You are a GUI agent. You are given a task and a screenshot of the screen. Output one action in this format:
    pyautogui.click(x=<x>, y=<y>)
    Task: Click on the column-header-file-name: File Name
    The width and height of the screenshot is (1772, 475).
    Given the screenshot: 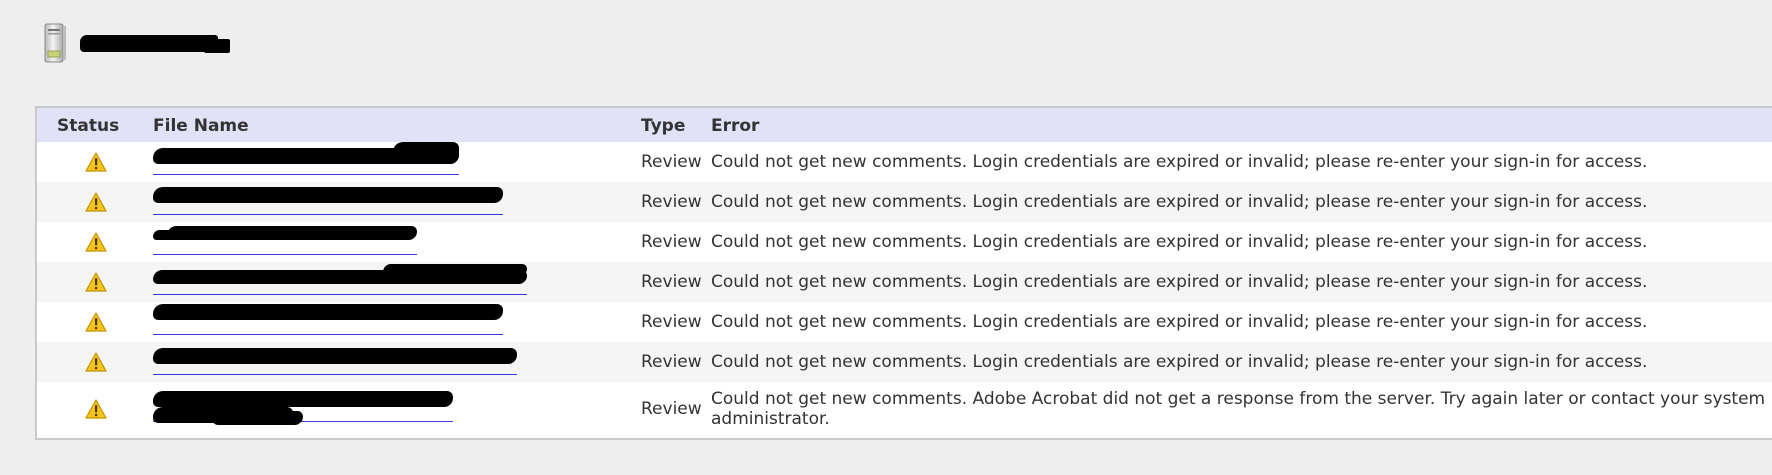 What is the action you would take?
    pyautogui.click(x=390, y=125)
    